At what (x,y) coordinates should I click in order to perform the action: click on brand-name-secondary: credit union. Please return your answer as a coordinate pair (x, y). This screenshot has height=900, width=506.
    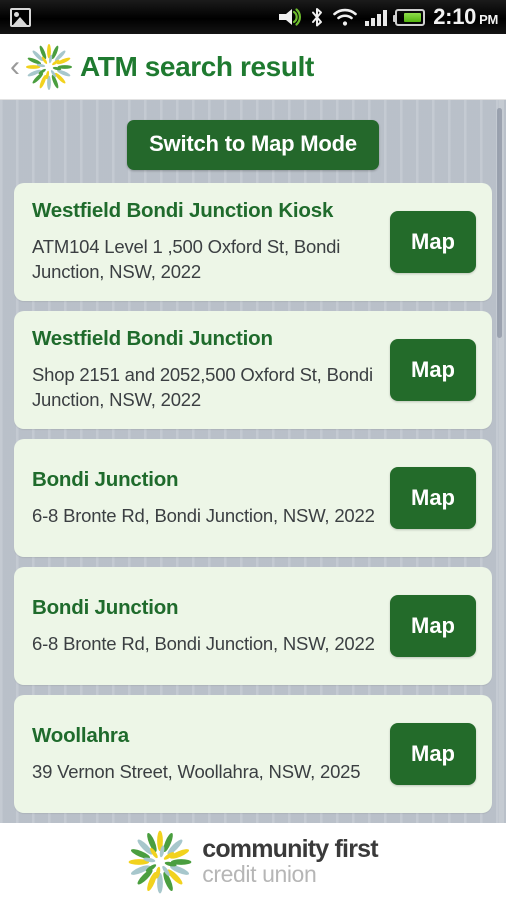
    Looking at the image, I should click on (259, 874).